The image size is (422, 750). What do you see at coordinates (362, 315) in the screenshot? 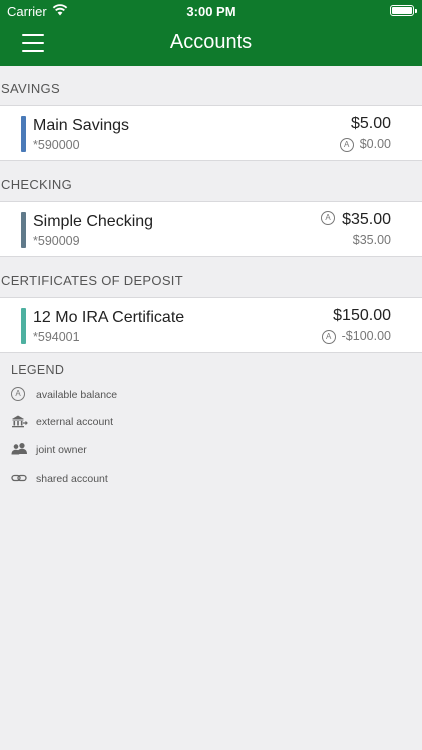
I see `account-balance: $150.00` at bounding box center [362, 315].